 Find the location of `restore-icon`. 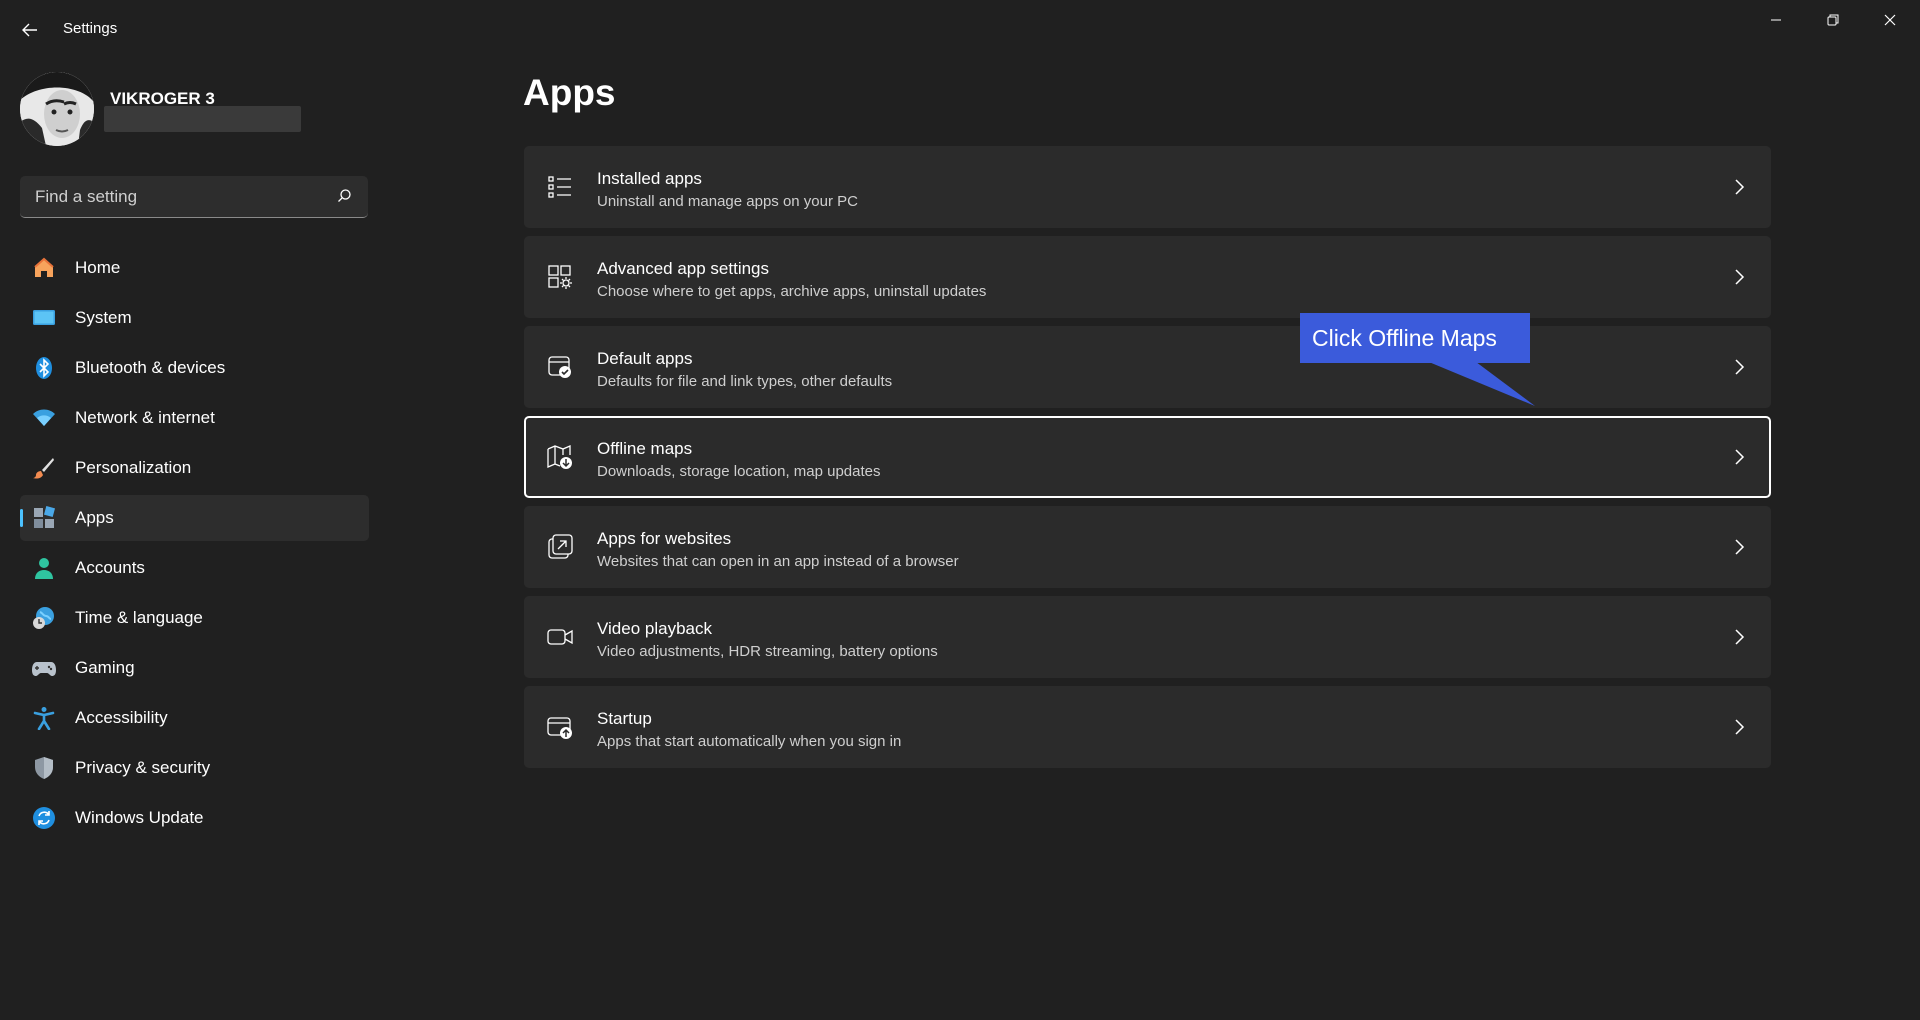

restore-icon is located at coordinates (1833, 20).